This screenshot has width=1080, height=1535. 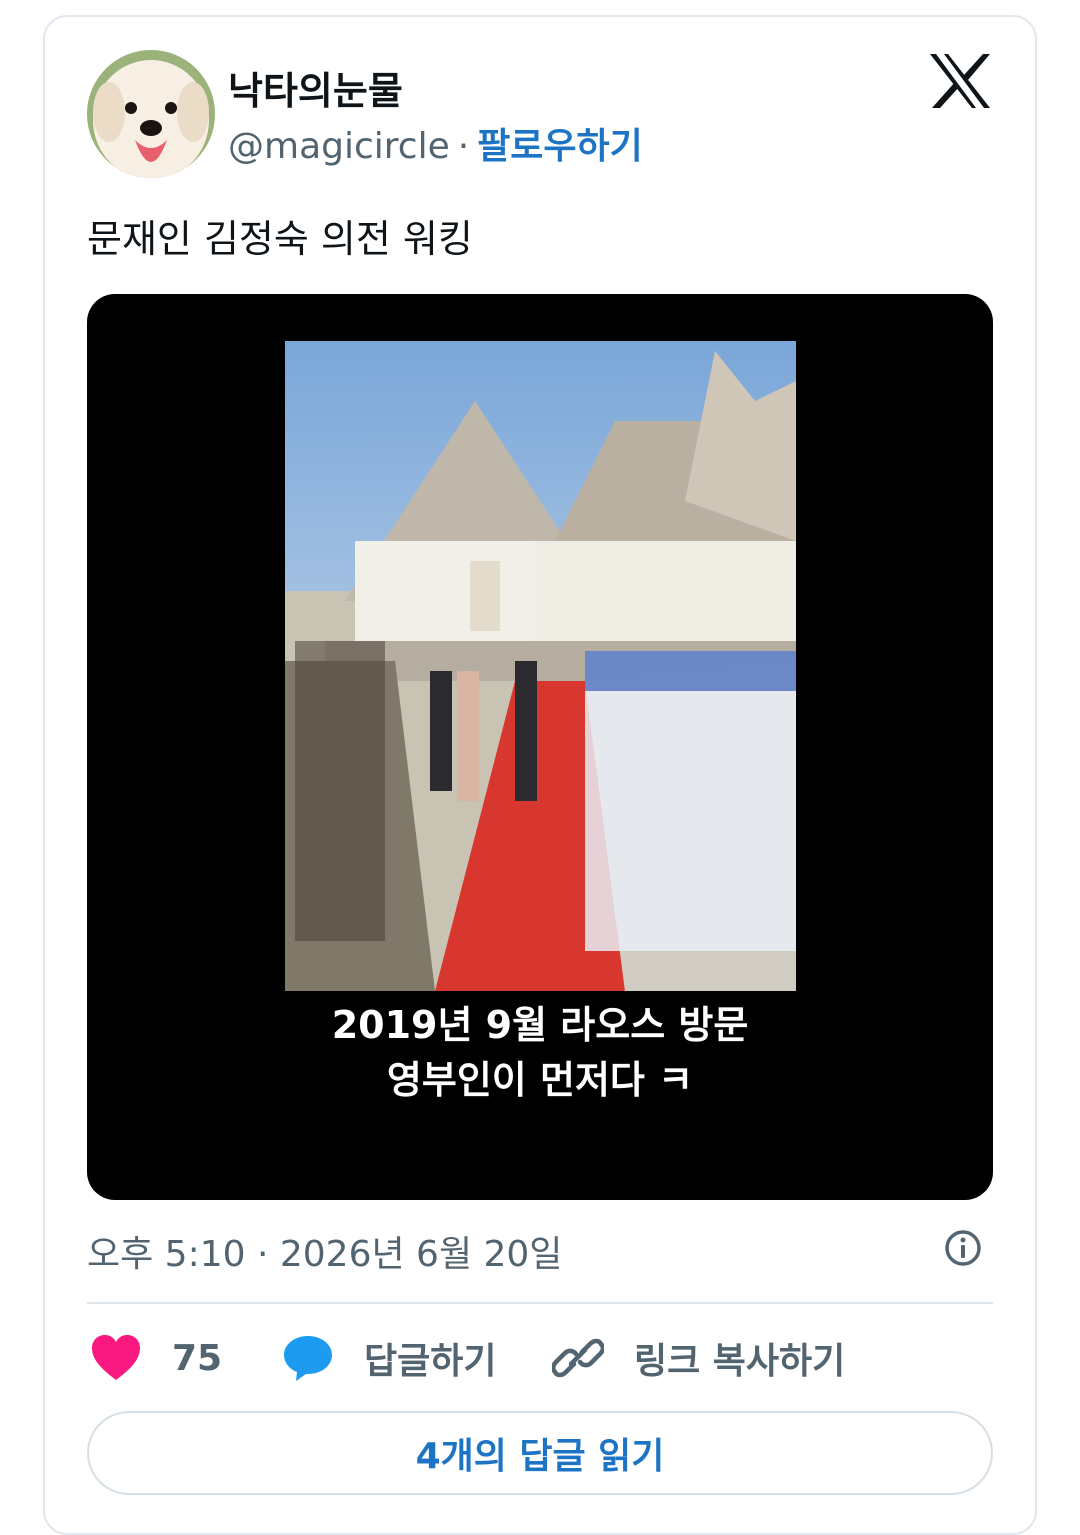 I want to click on video-caption-line1: 2019년 9월 라오스 방문, so click(x=540, y=1025).